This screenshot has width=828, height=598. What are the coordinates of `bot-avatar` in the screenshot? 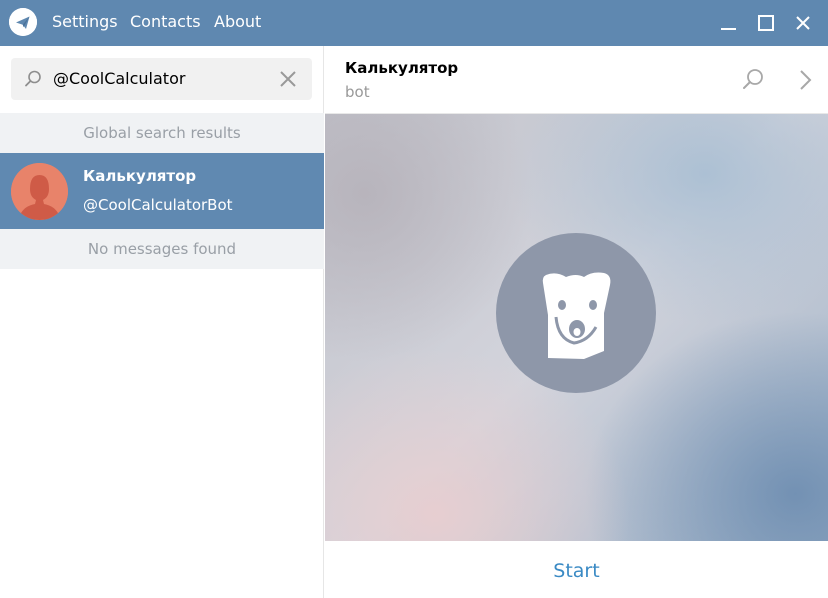 It's located at (576, 313).